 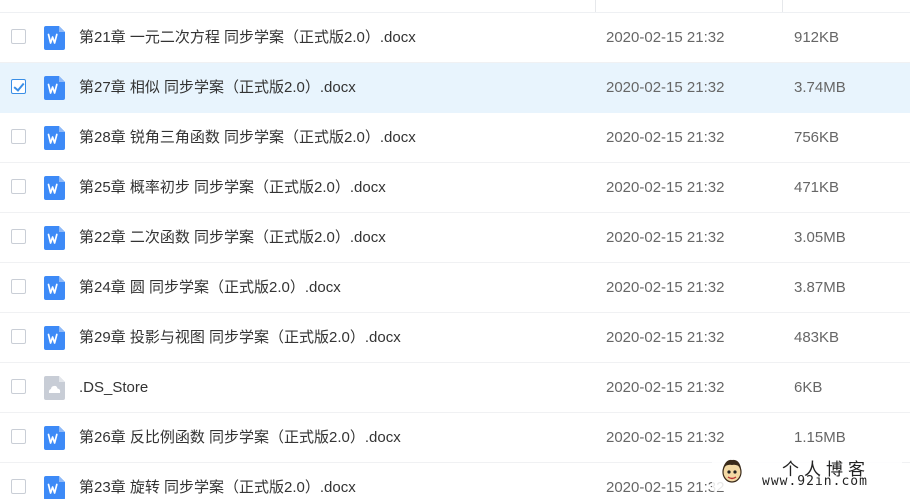 What do you see at coordinates (820, 287) in the screenshot?
I see `file-size: 3.87MB` at bounding box center [820, 287].